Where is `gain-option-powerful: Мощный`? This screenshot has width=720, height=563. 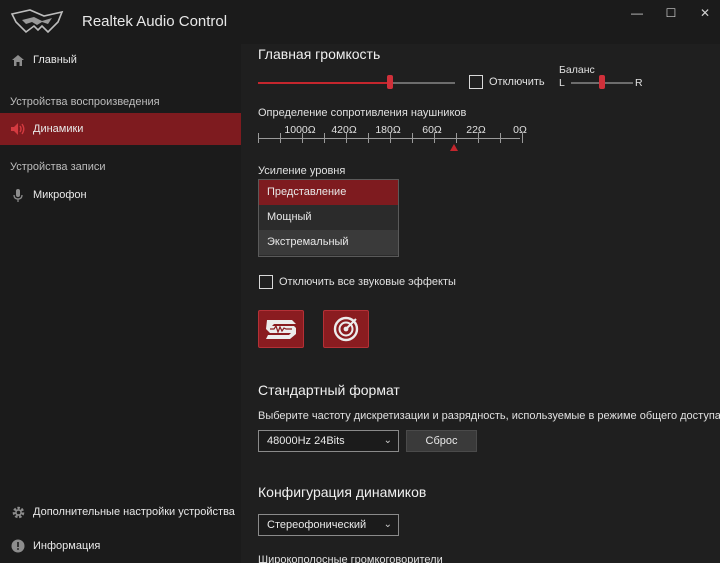
gain-option-powerful: Мощный is located at coordinates (328, 217).